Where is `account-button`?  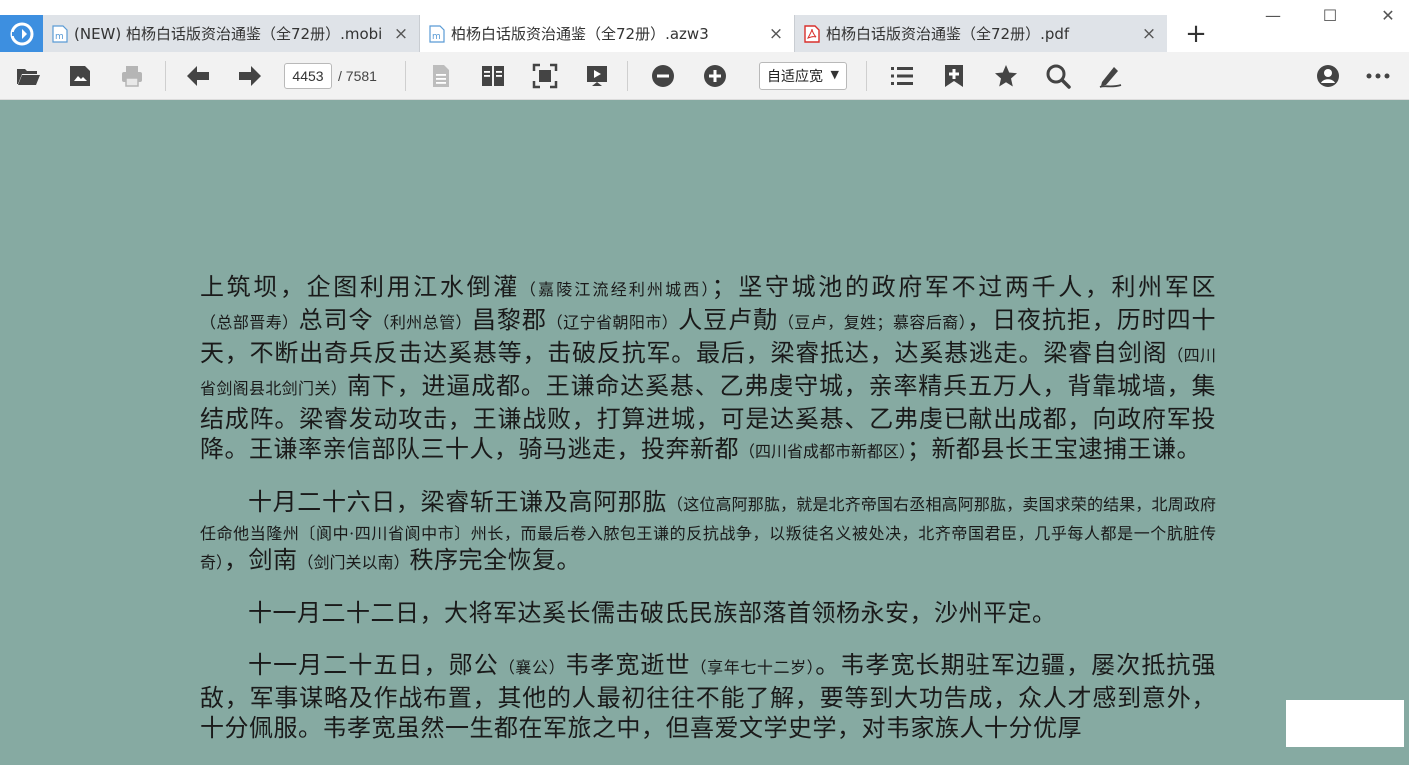
account-button is located at coordinates (1328, 76).